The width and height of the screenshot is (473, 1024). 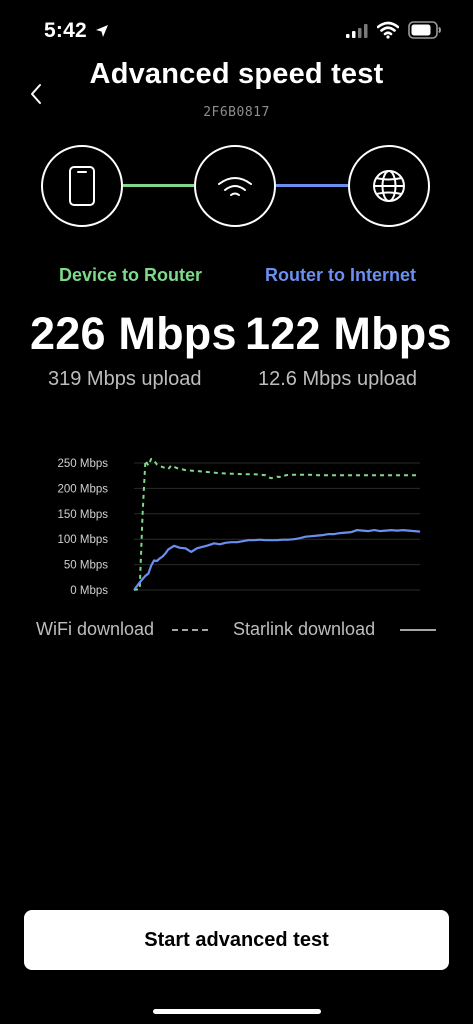 What do you see at coordinates (190, 630) in the screenshot?
I see `legend-wifi-swatch` at bounding box center [190, 630].